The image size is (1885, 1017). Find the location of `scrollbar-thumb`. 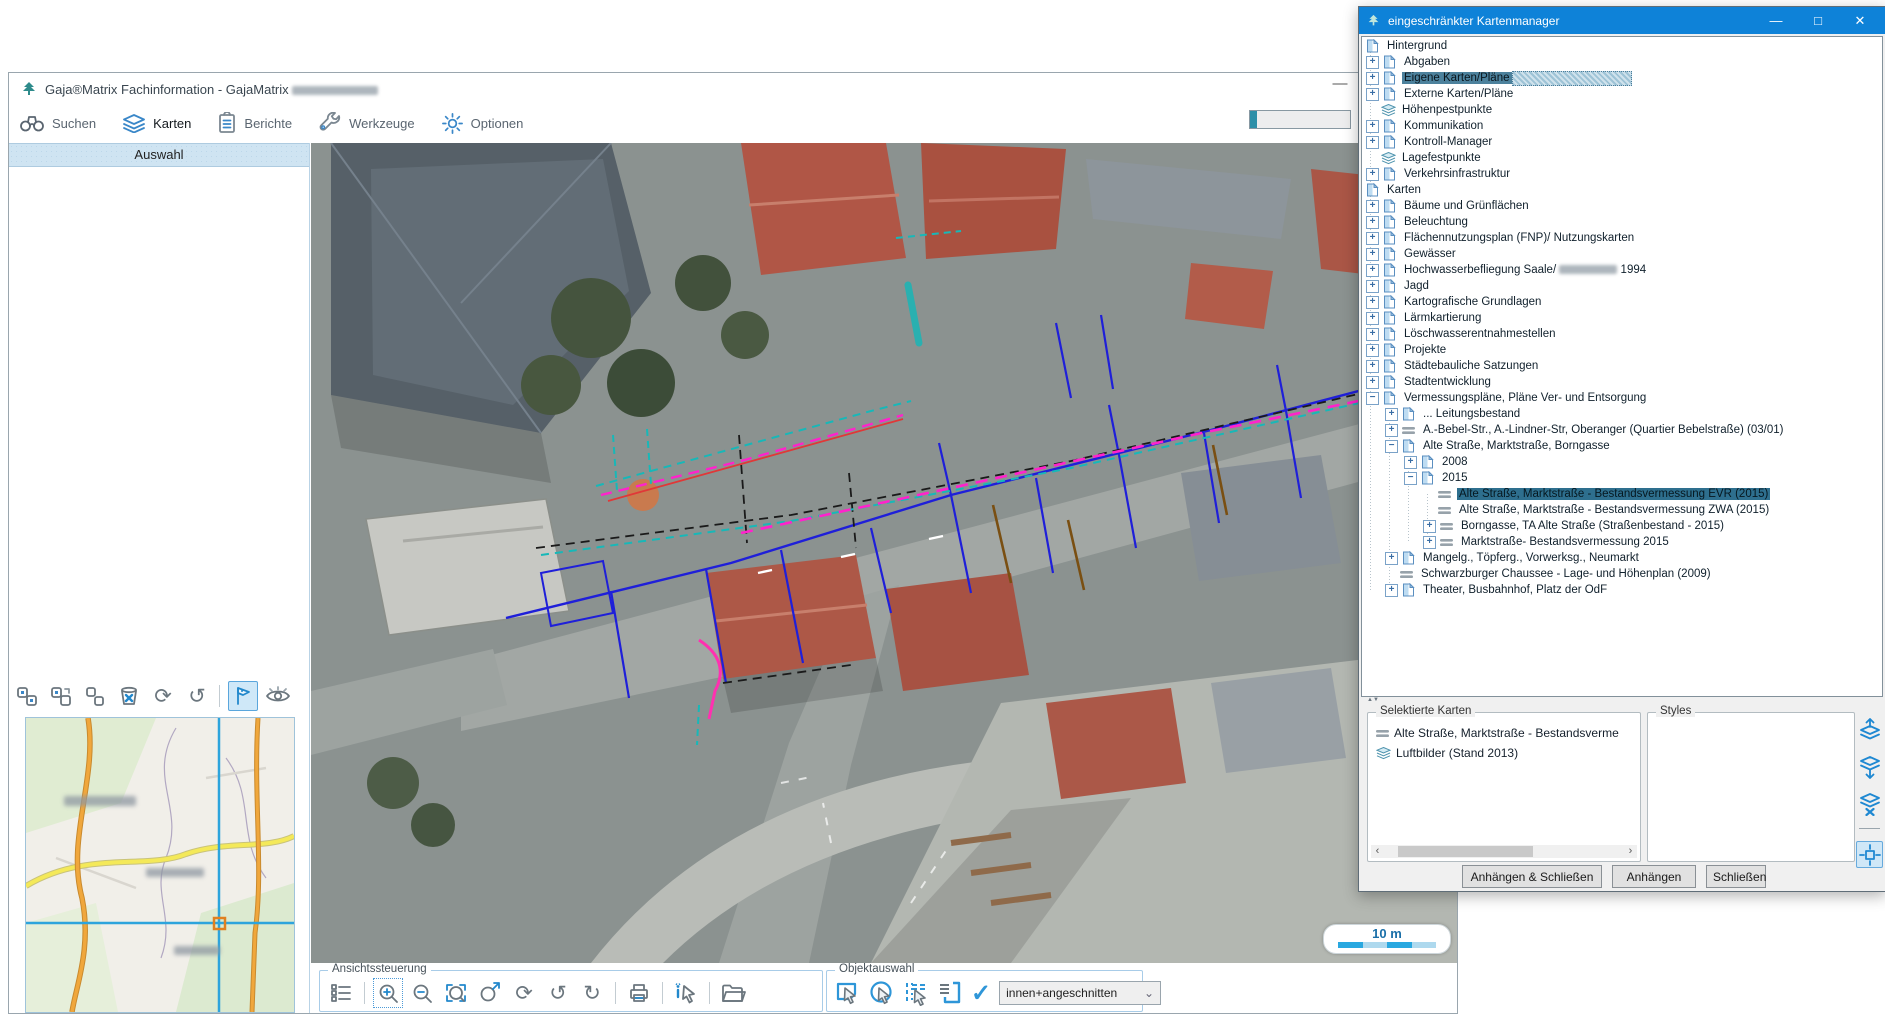

scrollbar-thumb is located at coordinates (1465, 851).